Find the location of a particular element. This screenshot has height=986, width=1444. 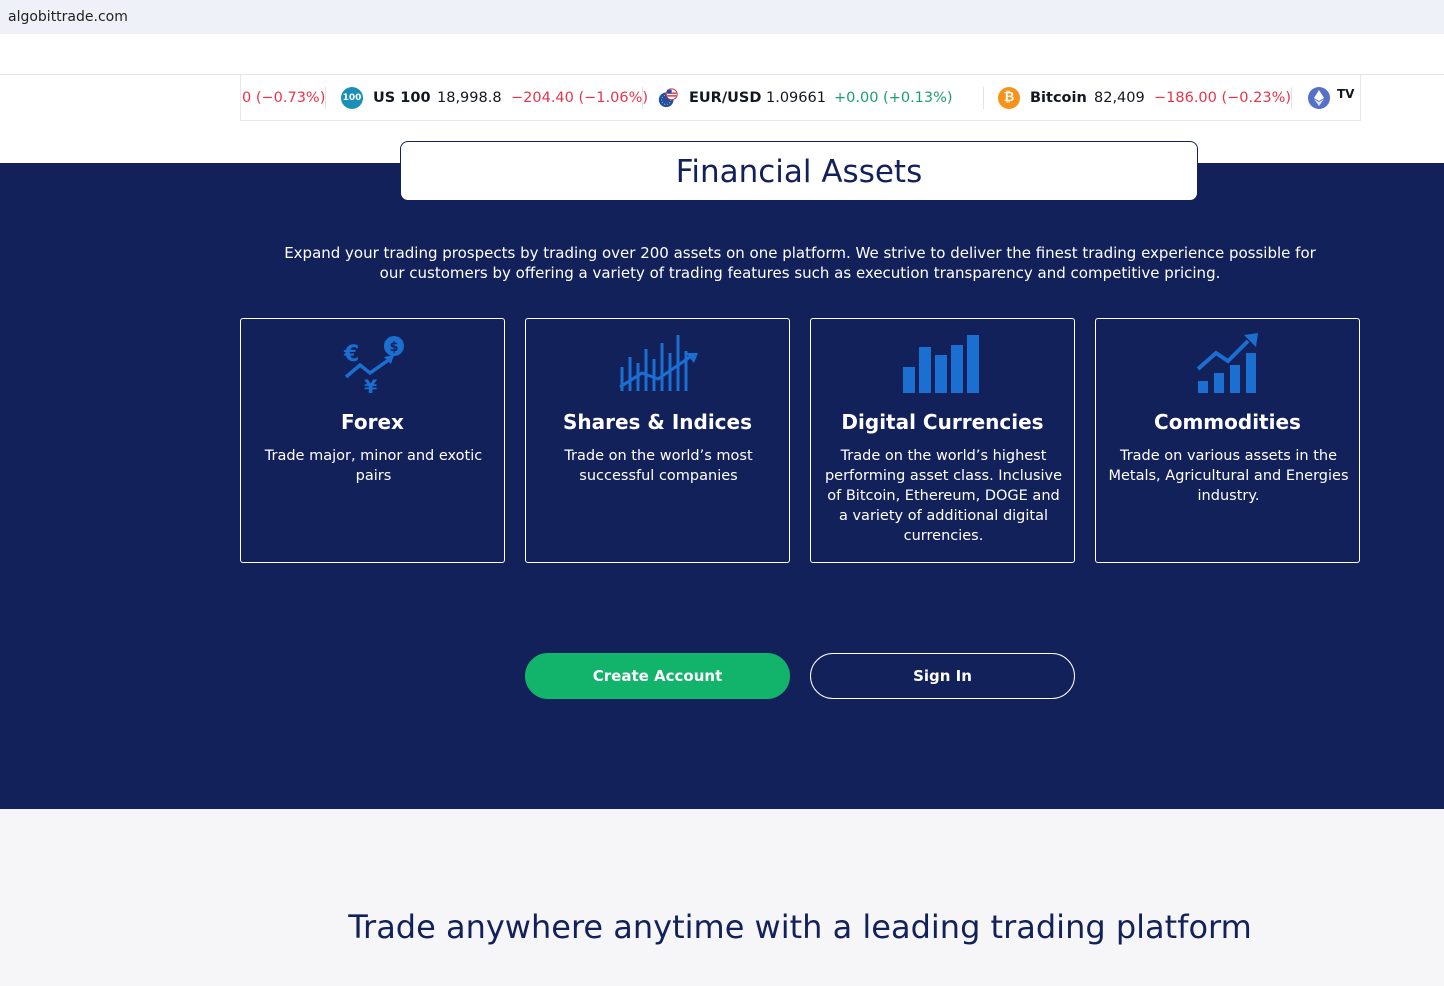

ticker-symbol-eurusd: EUR/USD is located at coordinates (725, 97).